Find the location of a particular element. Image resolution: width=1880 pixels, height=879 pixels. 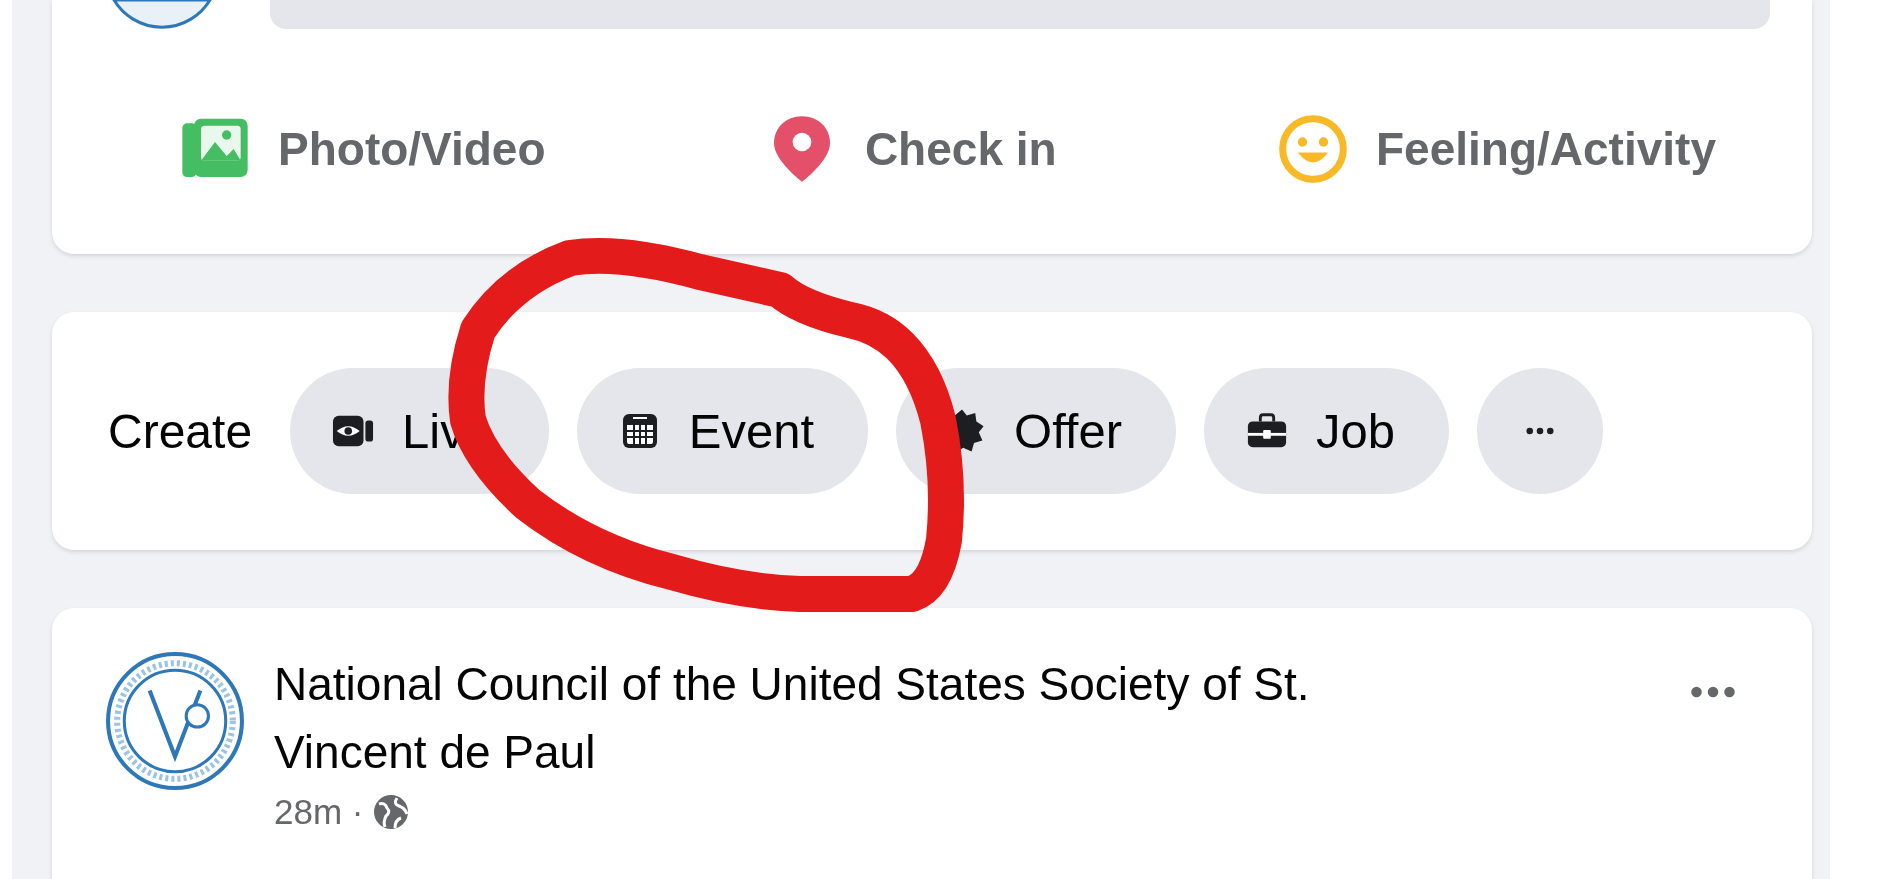

composer-action: Feeling/Activity is located at coordinates (1497, 149).